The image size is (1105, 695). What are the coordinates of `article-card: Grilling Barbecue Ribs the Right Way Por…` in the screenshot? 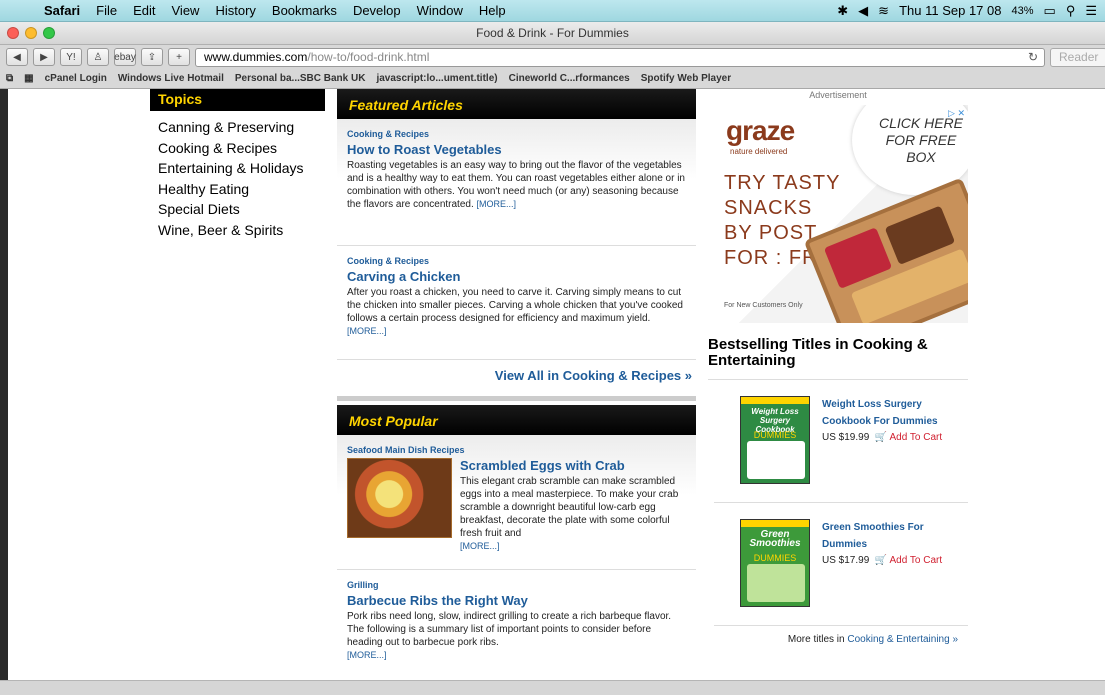 It's located at (516, 621).